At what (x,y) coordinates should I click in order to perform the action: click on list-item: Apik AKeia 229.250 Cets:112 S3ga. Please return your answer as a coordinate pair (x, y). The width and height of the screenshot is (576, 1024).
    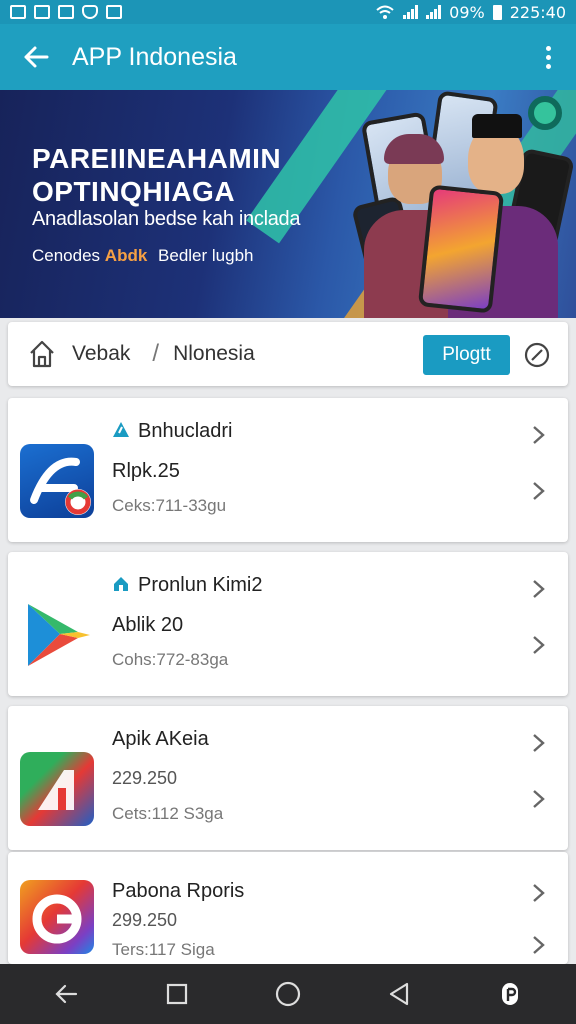
    Looking at the image, I should click on (288, 778).